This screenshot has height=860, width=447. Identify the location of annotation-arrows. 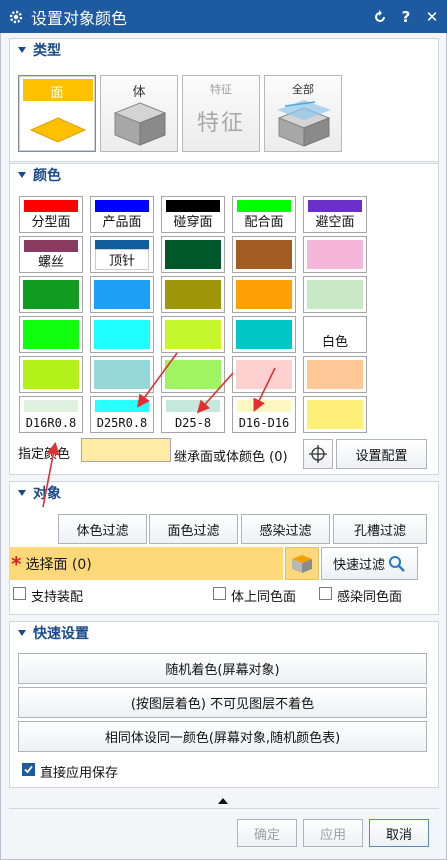
(159, 430).